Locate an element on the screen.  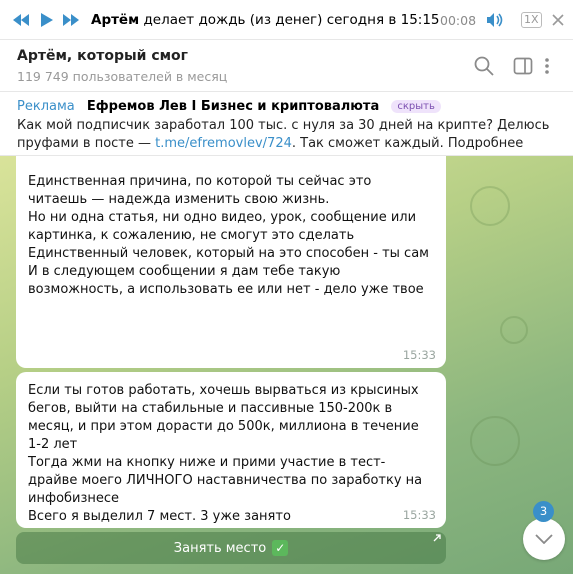
sidebar-toggle-icon is located at coordinates (523, 66).